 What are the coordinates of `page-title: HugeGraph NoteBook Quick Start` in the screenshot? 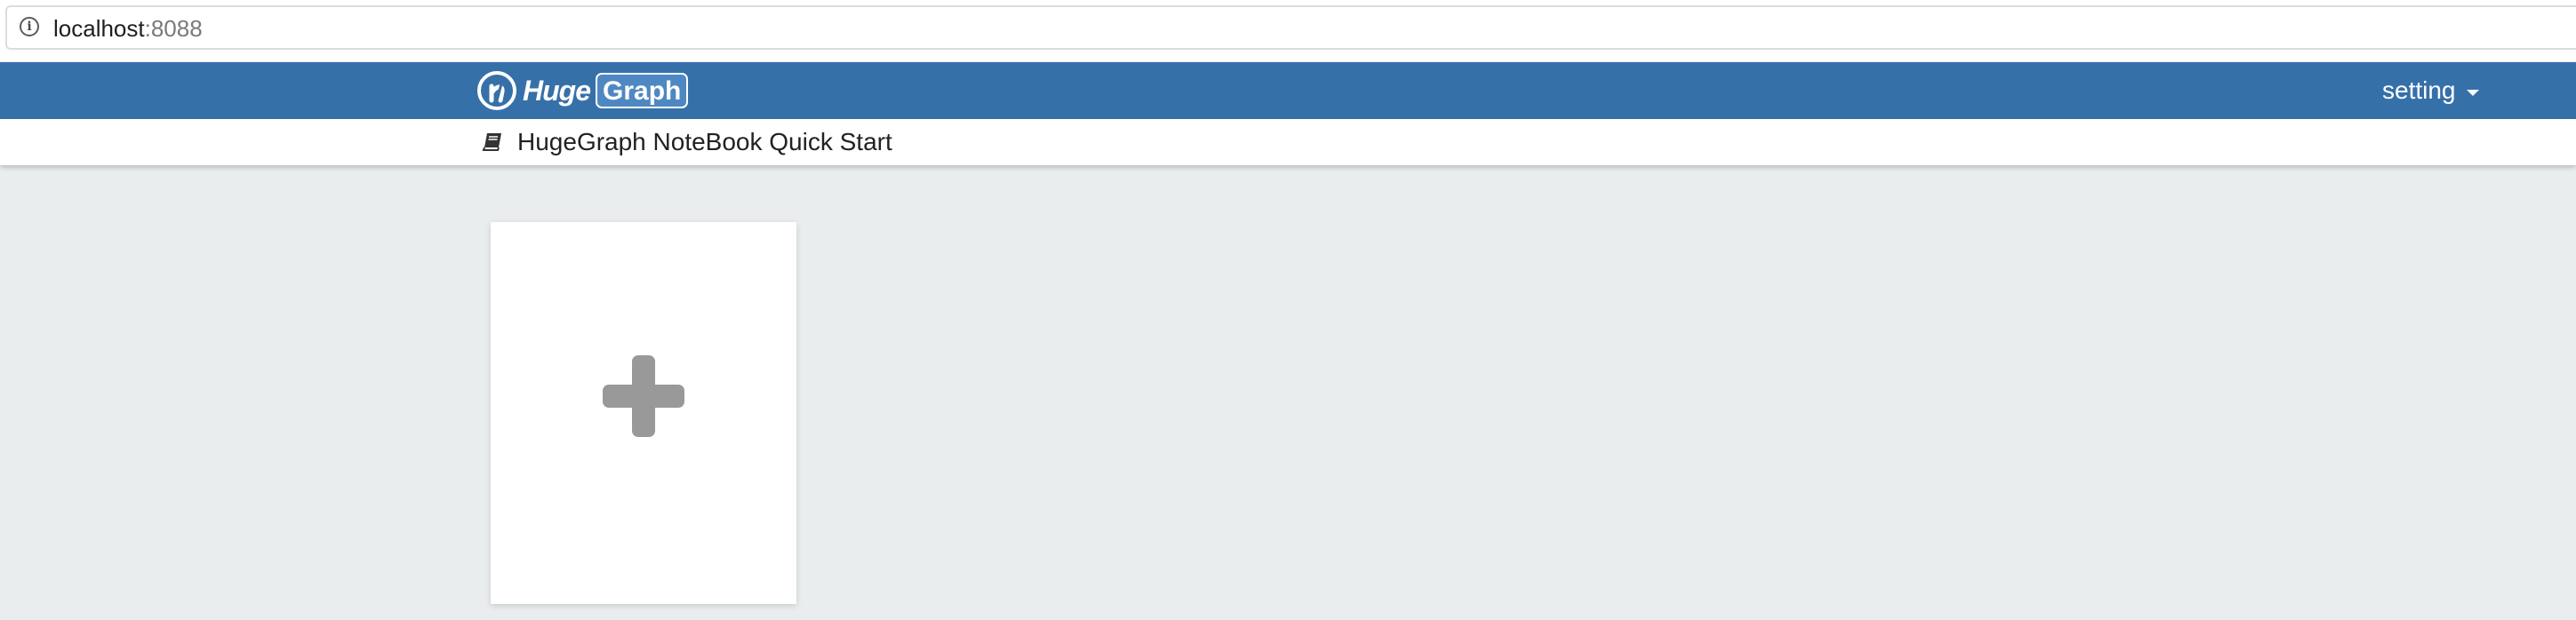 It's located at (704, 141).